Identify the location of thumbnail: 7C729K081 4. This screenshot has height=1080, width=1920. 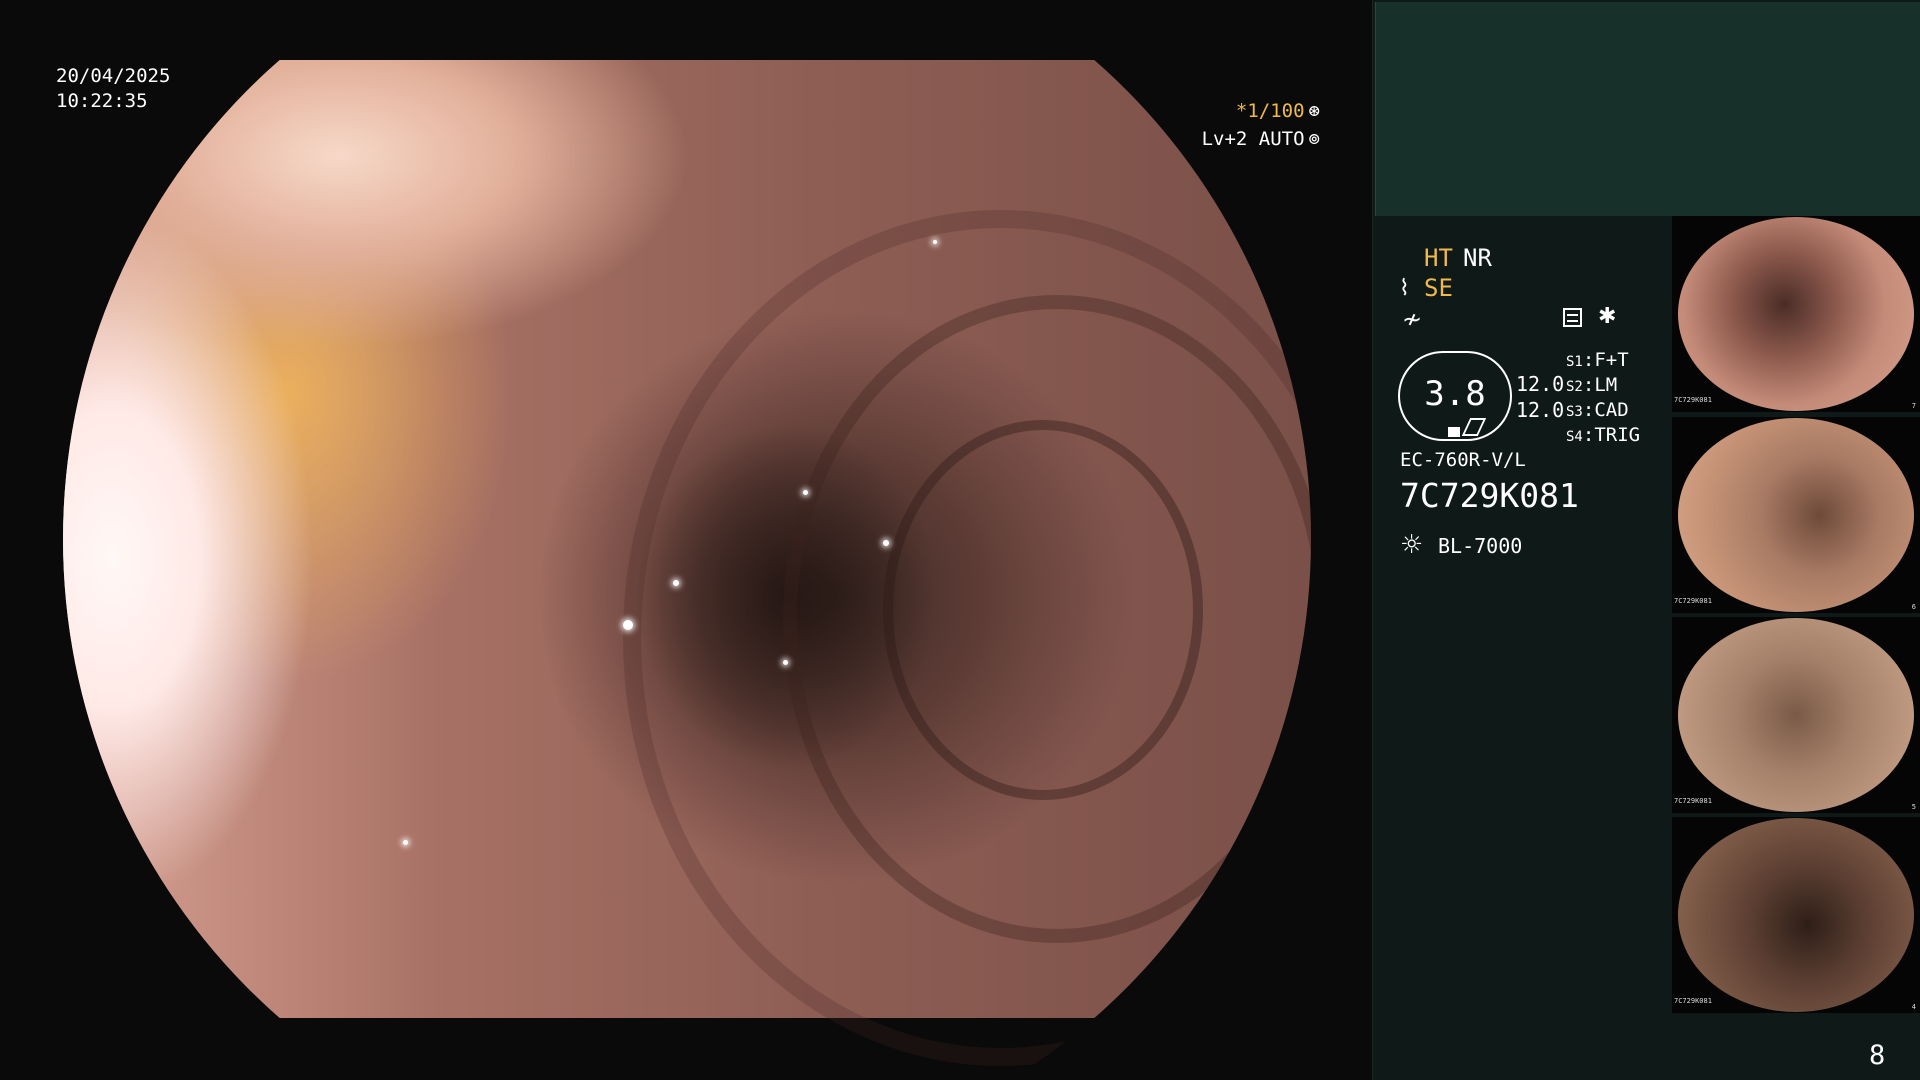
(1796, 915).